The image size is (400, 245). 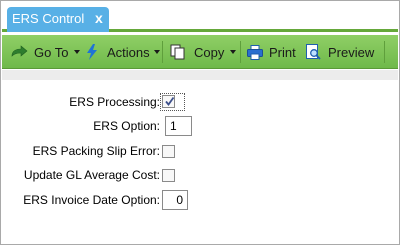 I want to click on tab-ers-control: ERS Control x, so click(x=58, y=19).